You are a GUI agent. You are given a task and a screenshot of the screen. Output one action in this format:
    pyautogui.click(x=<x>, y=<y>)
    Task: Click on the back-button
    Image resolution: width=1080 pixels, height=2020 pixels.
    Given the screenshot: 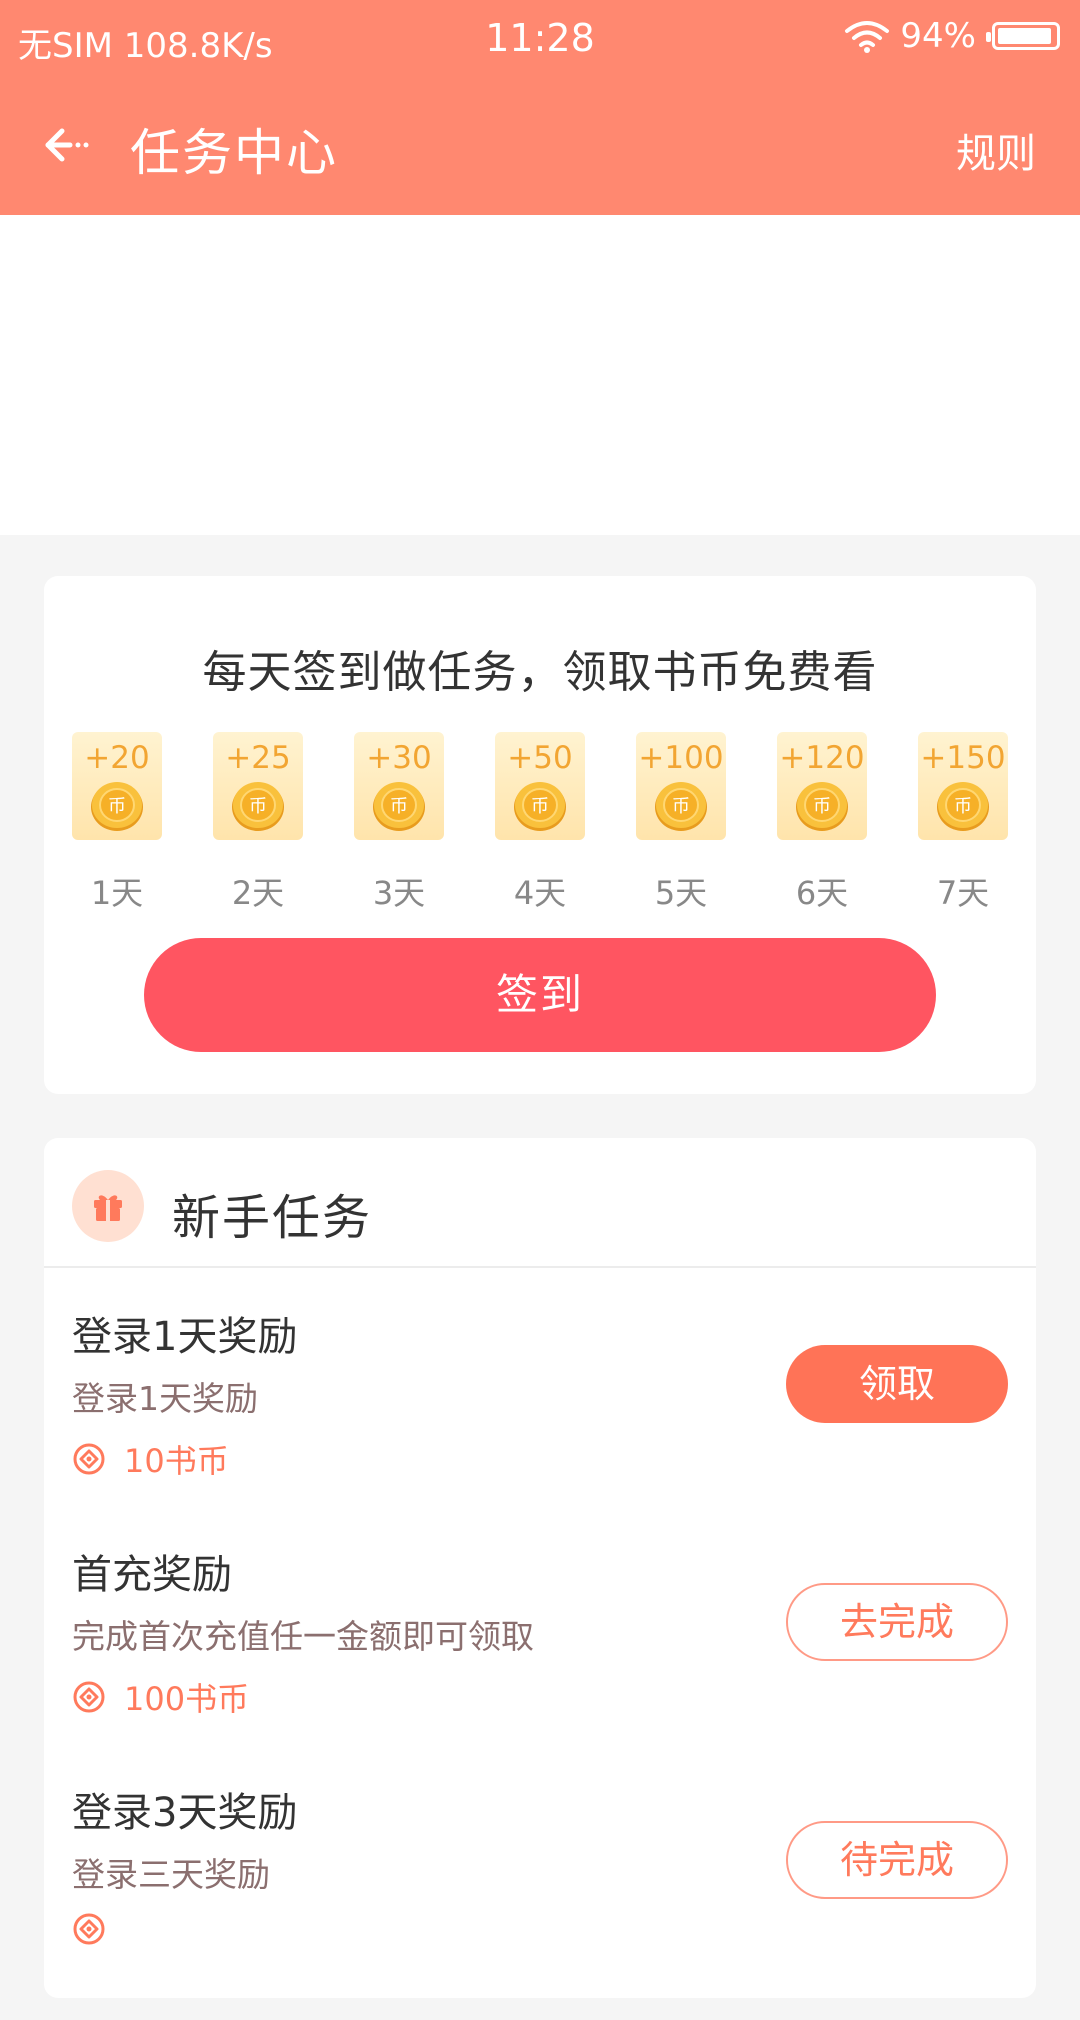 What is the action you would take?
    pyautogui.click(x=72, y=145)
    